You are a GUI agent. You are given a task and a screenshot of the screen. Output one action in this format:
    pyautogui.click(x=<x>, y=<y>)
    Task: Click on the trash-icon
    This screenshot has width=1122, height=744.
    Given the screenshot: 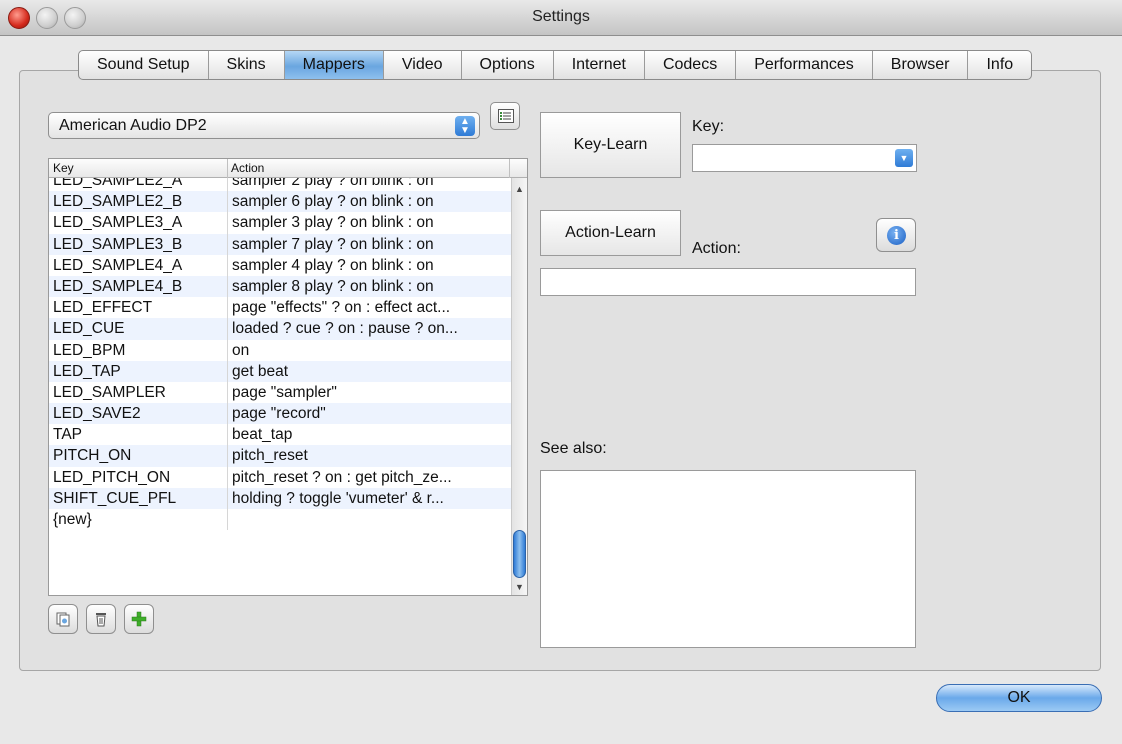 What is the action you would take?
    pyautogui.click(x=101, y=620)
    